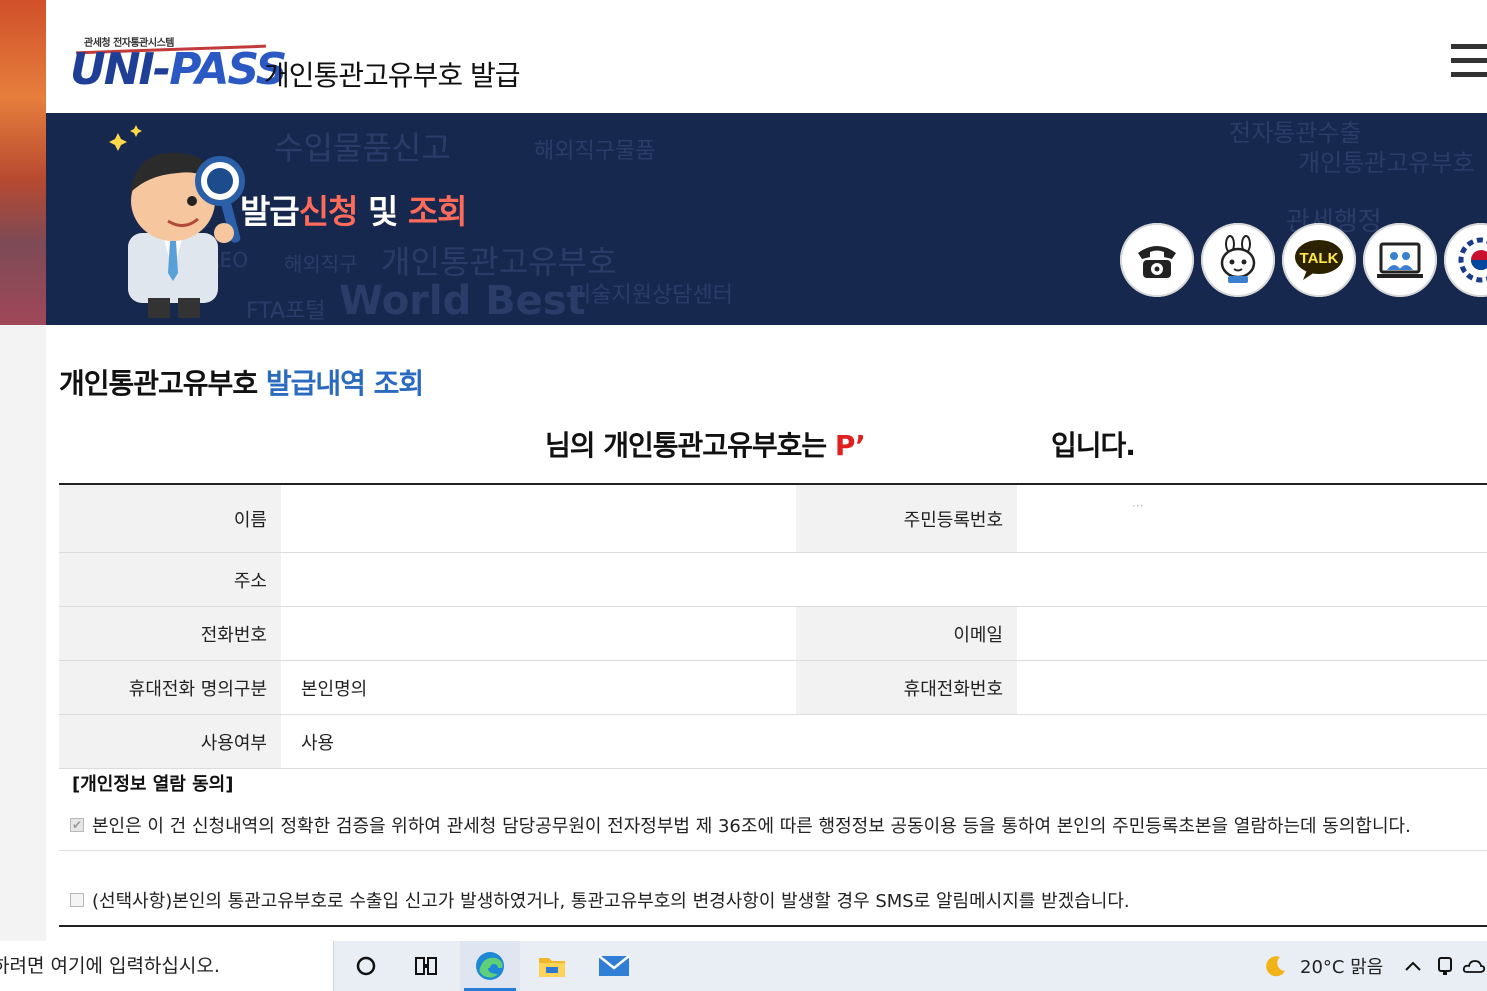  What do you see at coordinates (1238, 260) in the screenshot?
I see `chatbot-icon` at bounding box center [1238, 260].